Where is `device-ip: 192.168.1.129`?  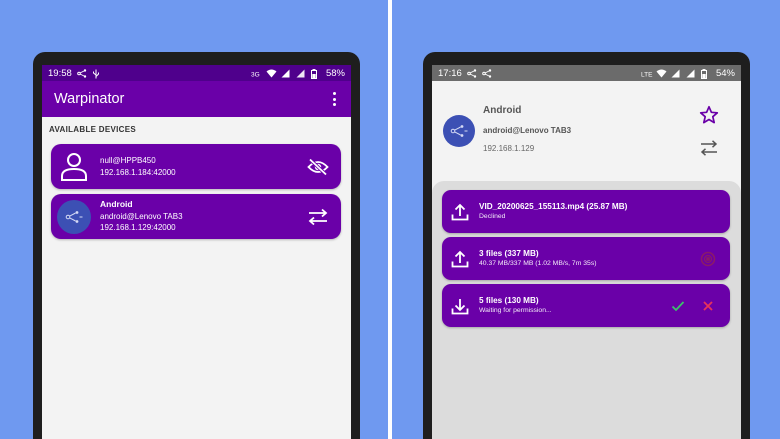 device-ip: 192.168.1.129 is located at coordinates (509, 148).